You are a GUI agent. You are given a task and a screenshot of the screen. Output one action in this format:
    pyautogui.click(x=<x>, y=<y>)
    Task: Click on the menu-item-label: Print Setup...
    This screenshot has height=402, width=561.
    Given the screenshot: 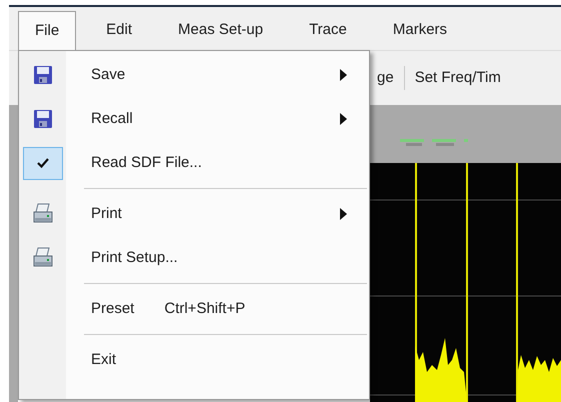 What is the action you would take?
    pyautogui.click(x=134, y=258)
    